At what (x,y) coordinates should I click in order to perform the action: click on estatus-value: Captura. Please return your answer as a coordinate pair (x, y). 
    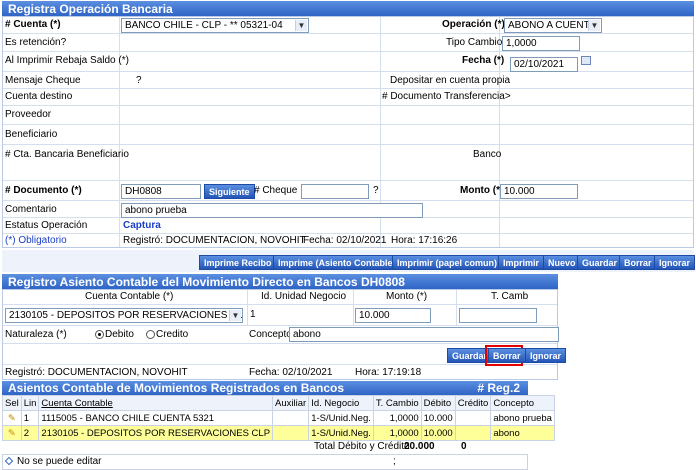
    Looking at the image, I should click on (142, 225).